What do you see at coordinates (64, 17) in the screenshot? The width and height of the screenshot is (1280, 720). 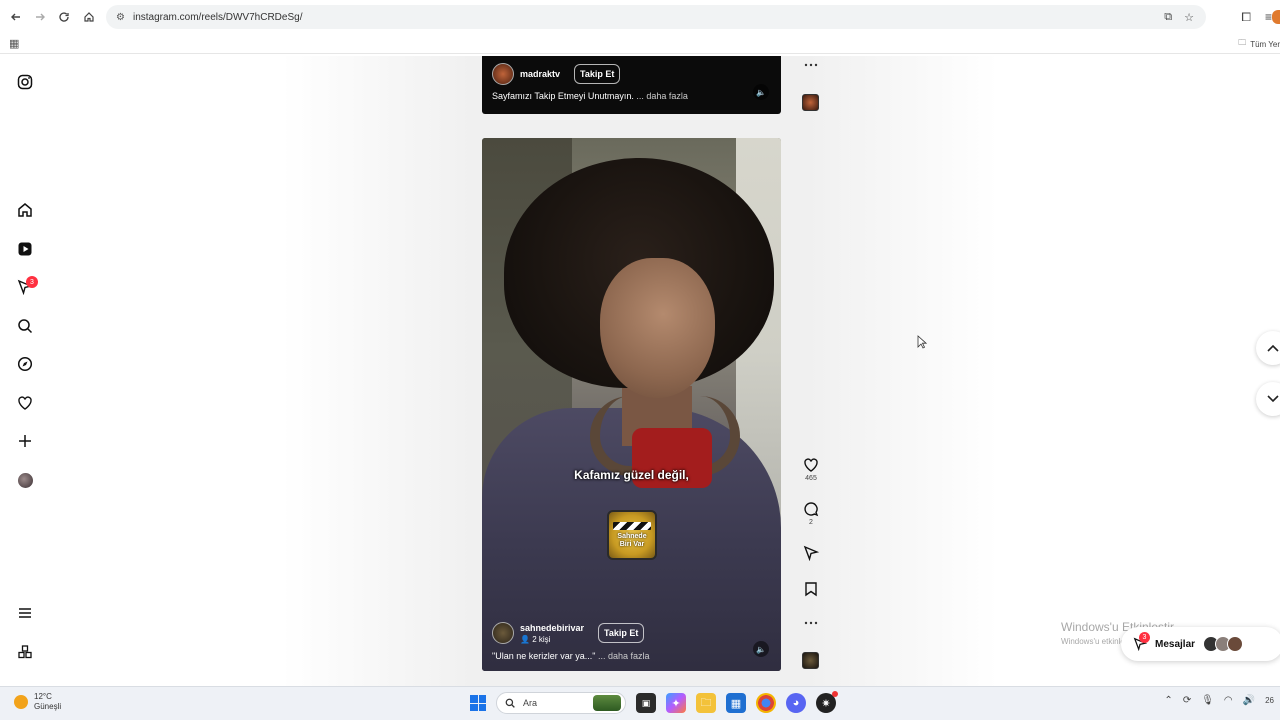 I see `reload-icon` at bounding box center [64, 17].